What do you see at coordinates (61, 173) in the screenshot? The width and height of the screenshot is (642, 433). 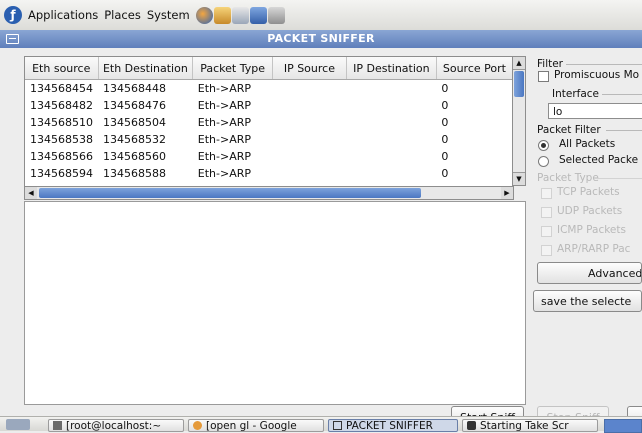 I see `eth-source-cell: 134568594` at bounding box center [61, 173].